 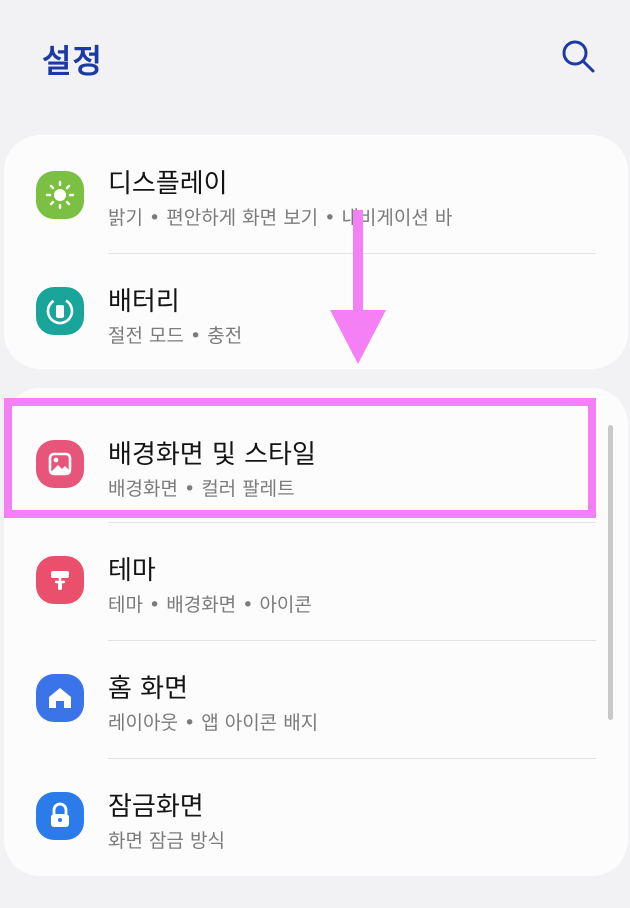 I want to click on setting-title: 배터리, so click(x=144, y=302).